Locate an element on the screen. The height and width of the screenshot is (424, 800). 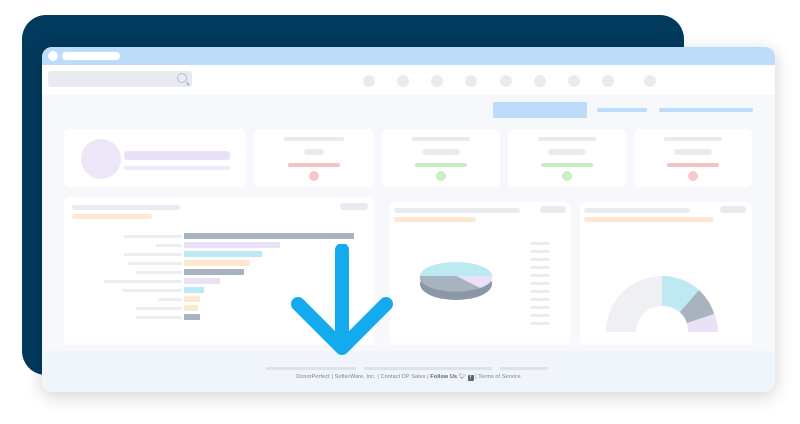
pie-slice is located at coordinates (456, 269).